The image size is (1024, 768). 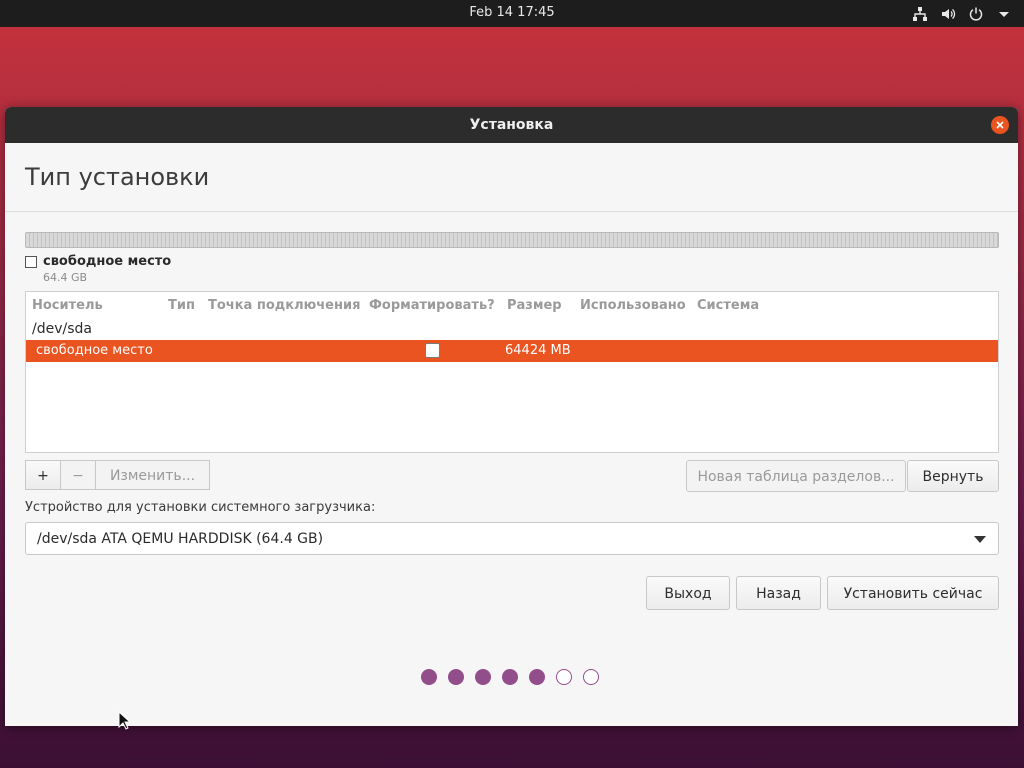 I want to click on revert-button: Вернуть, so click(x=953, y=476).